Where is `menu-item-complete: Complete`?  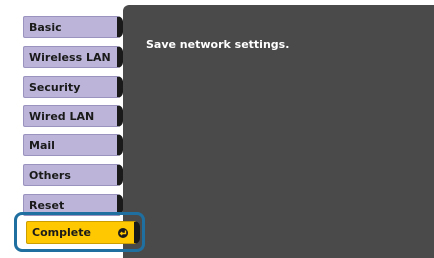
menu-item-complete: Complete is located at coordinates (83, 232).